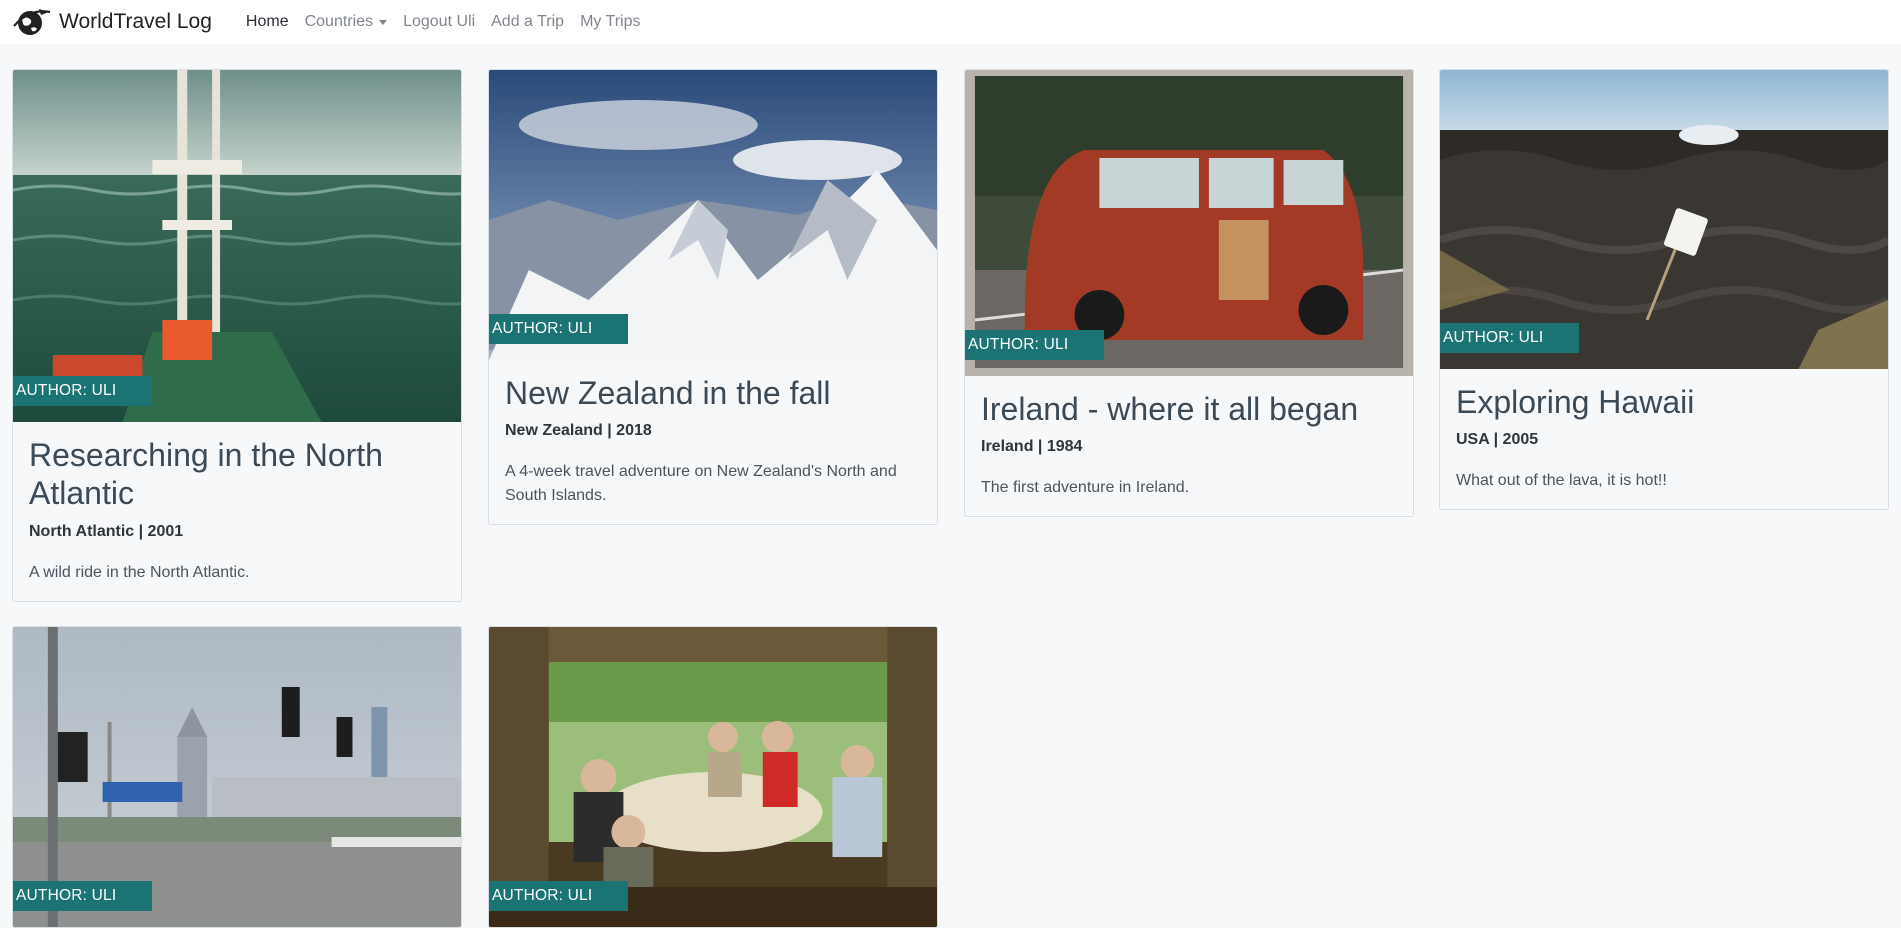 The width and height of the screenshot is (1901, 928). What do you see at coordinates (527, 22) in the screenshot?
I see `nav-add-trip: Add a Trip` at bounding box center [527, 22].